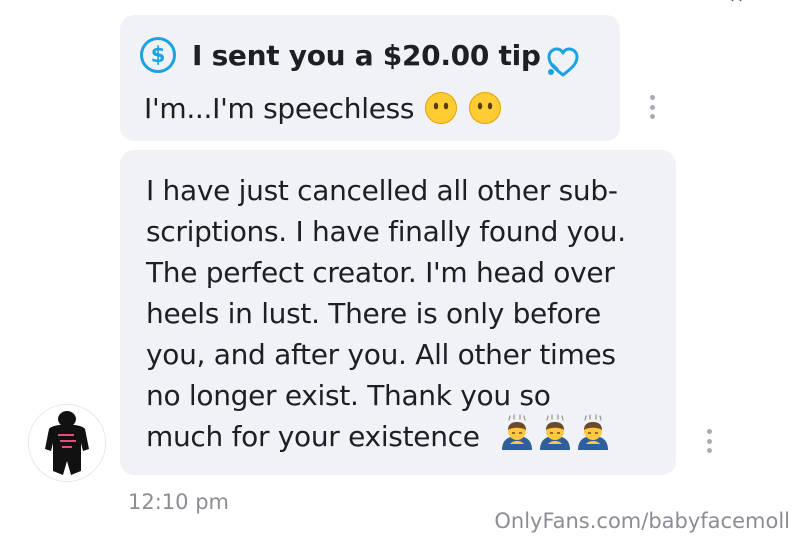  Describe the element at coordinates (642, 521) in the screenshot. I see `watermark: OnlyFans.com/babyfacemoll` at that location.